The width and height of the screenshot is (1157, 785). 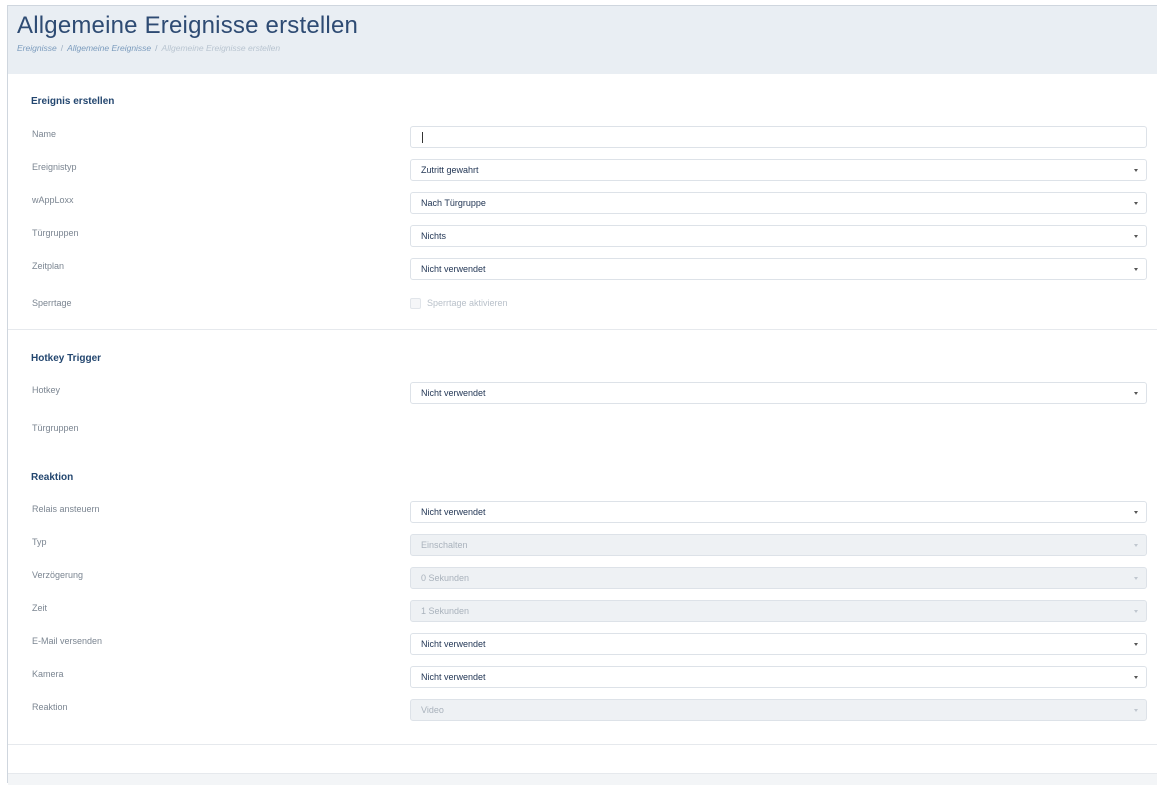 What do you see at coordinates (73, 101) in the screenshot?
I see `section-title-event: Ereignis erstellen` at bounding box center [73, 101].